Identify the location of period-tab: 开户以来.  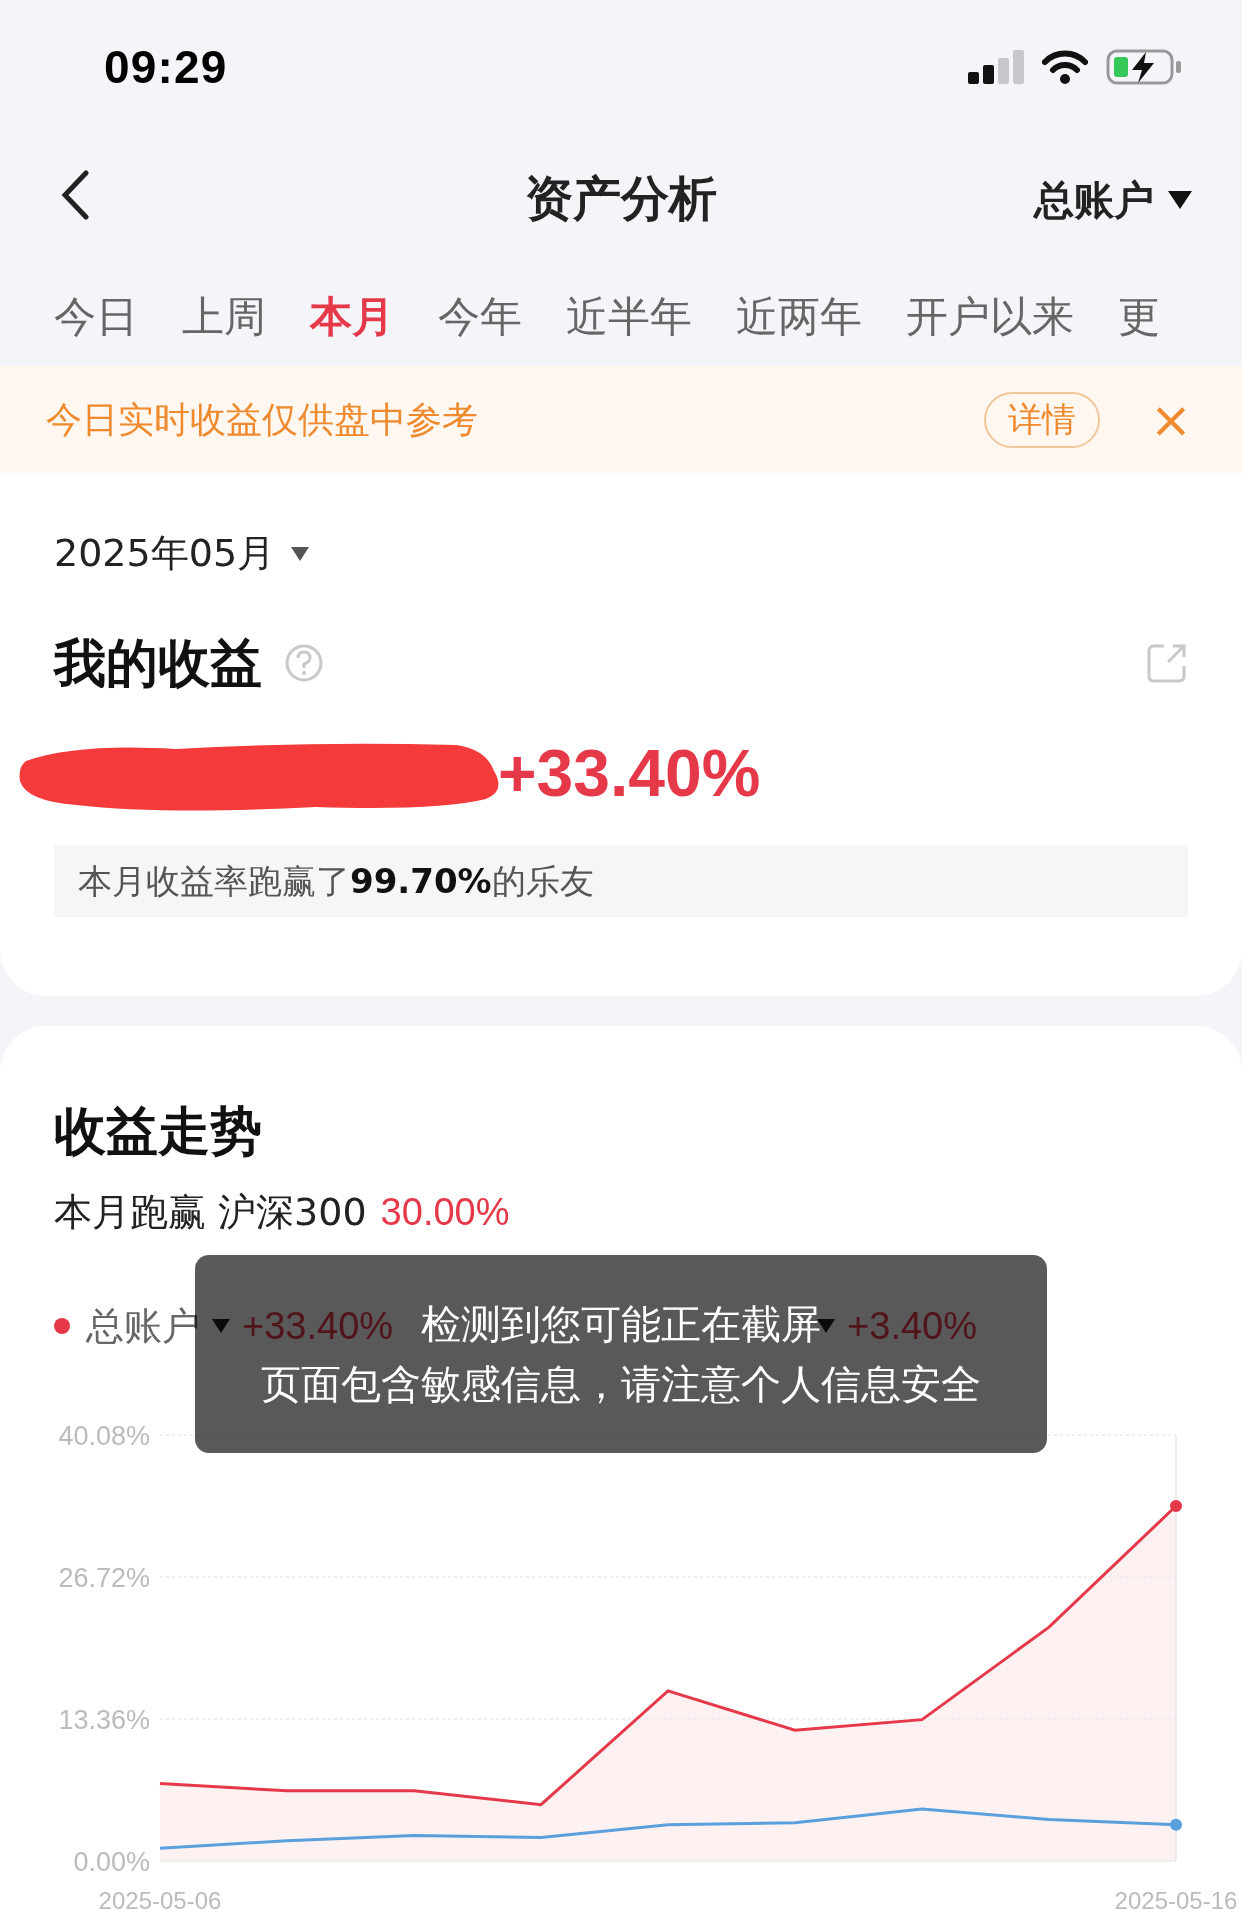
(990, 316).